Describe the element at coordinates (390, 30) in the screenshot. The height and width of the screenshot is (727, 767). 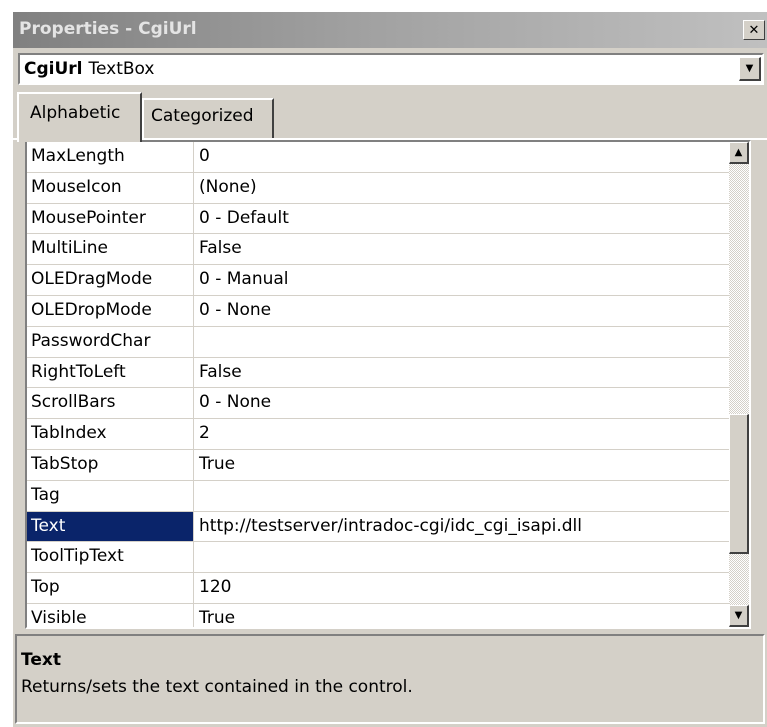
I see `title-bar: Properties - CgiUrl ✕` at that location.